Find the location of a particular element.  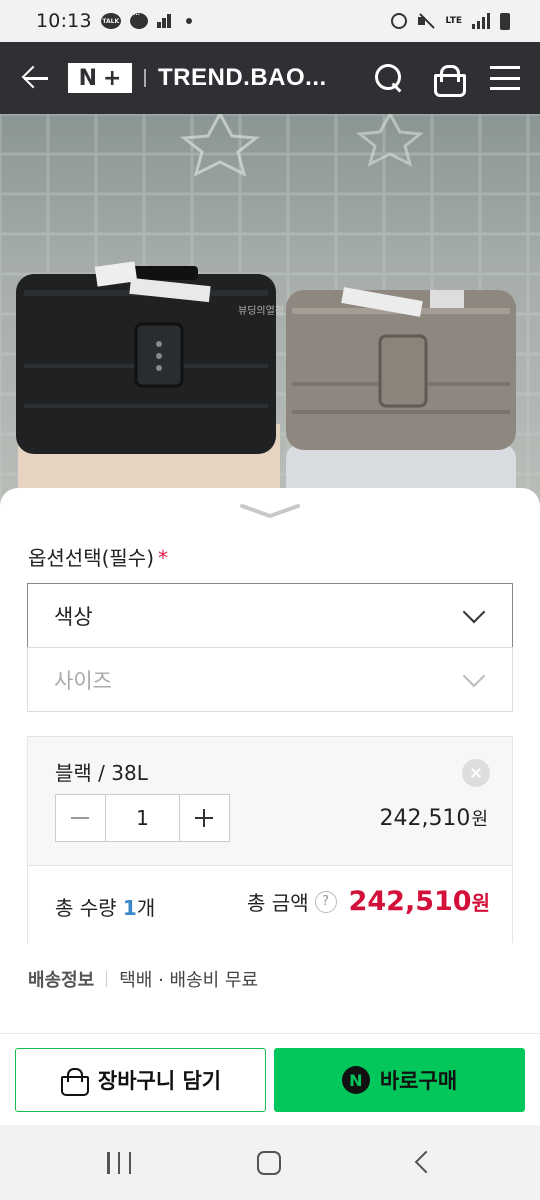

item-price-value: 242,510 is located at coordinates (425, 818).